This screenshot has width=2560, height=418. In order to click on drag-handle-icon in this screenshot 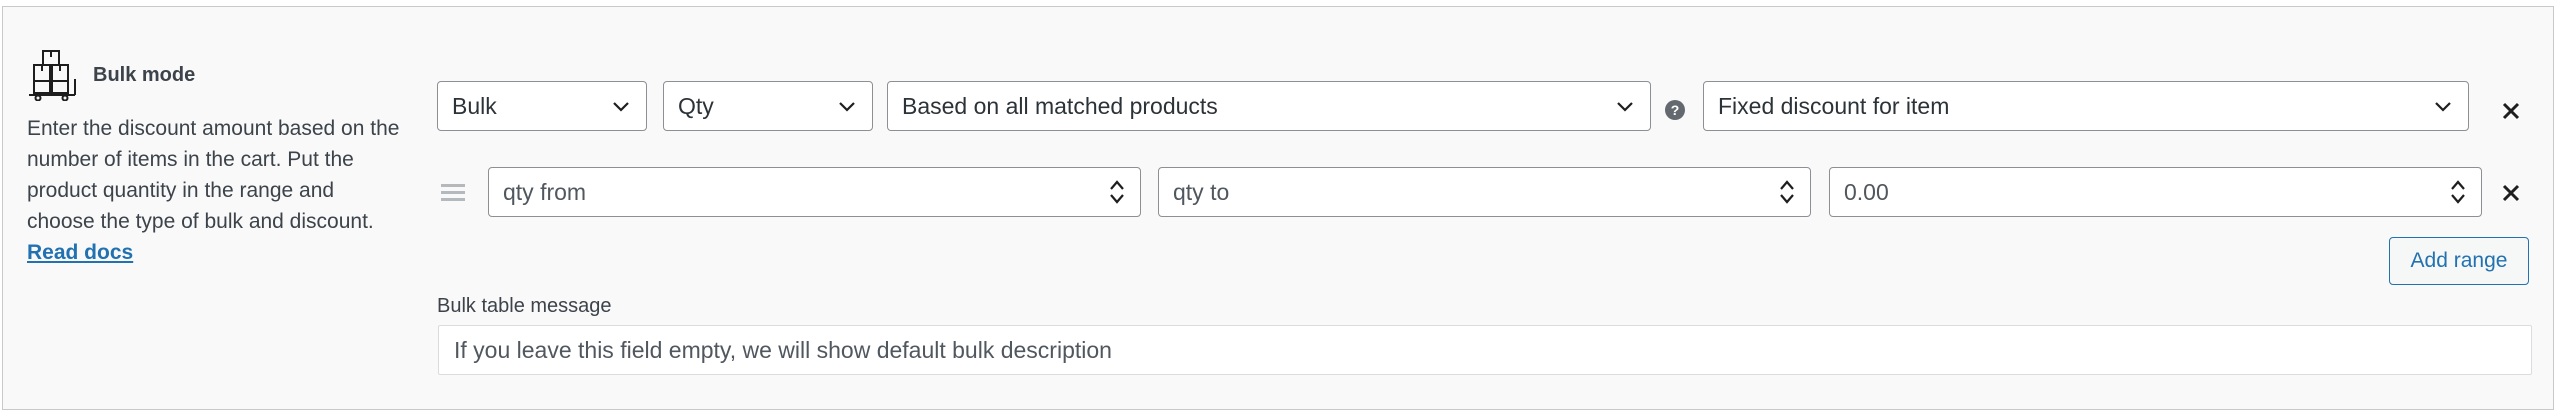, I will do `click(453, 193)`.